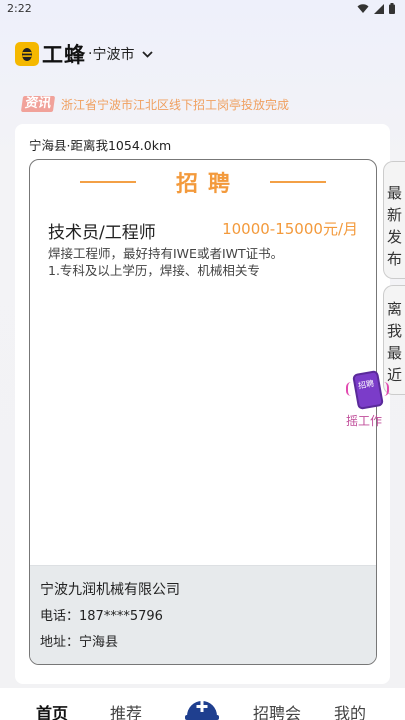 Image resolution: width=405 pixels, height=720 pixels. I want to click on poster-title: 招聘, so click(207, 184).